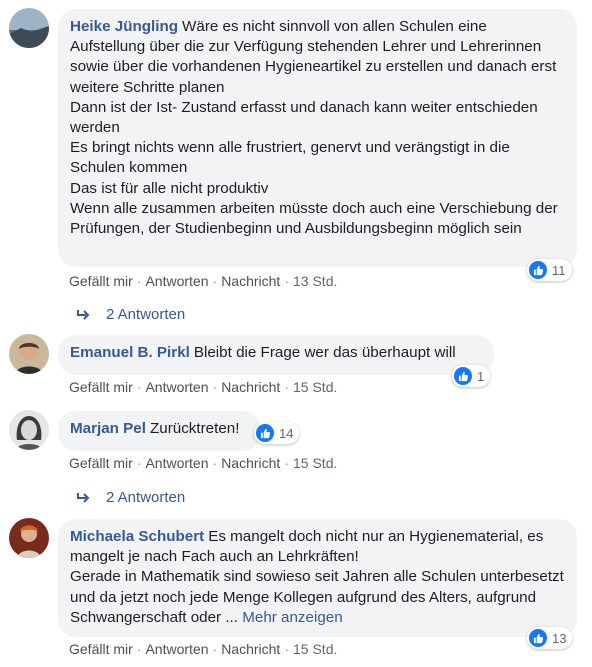 This screenshot has height=667, width=592. I want to click on comment-author: Emanuel B. Pirkl, so click(130, 352).